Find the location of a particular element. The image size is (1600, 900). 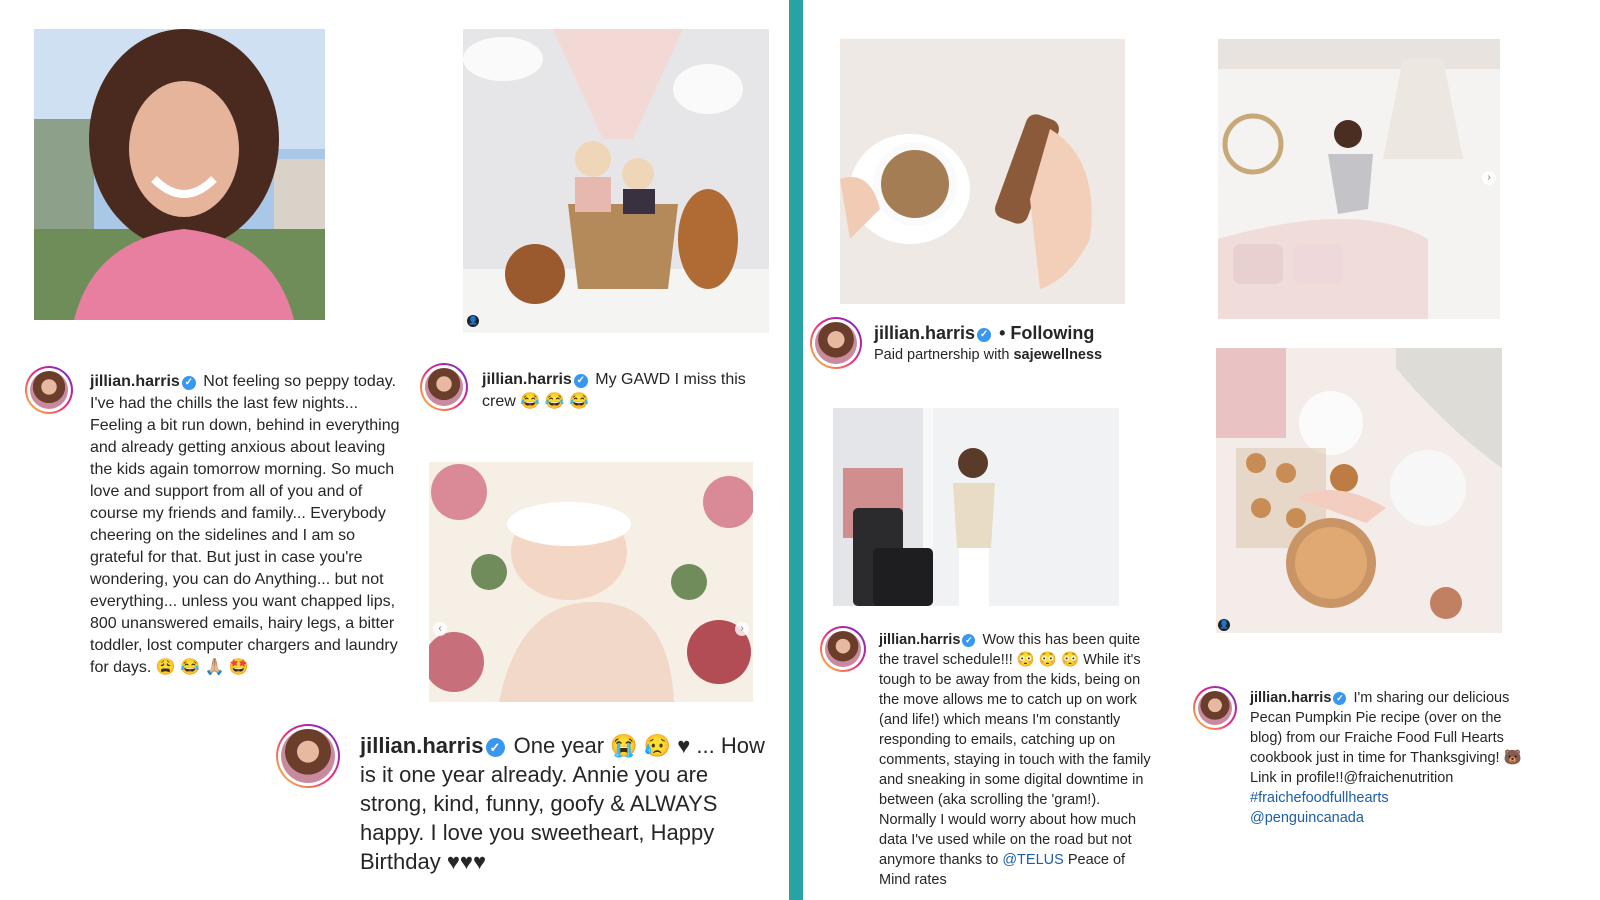

carousel-prev-icon: ‹ is located at coordinates (440, 629).